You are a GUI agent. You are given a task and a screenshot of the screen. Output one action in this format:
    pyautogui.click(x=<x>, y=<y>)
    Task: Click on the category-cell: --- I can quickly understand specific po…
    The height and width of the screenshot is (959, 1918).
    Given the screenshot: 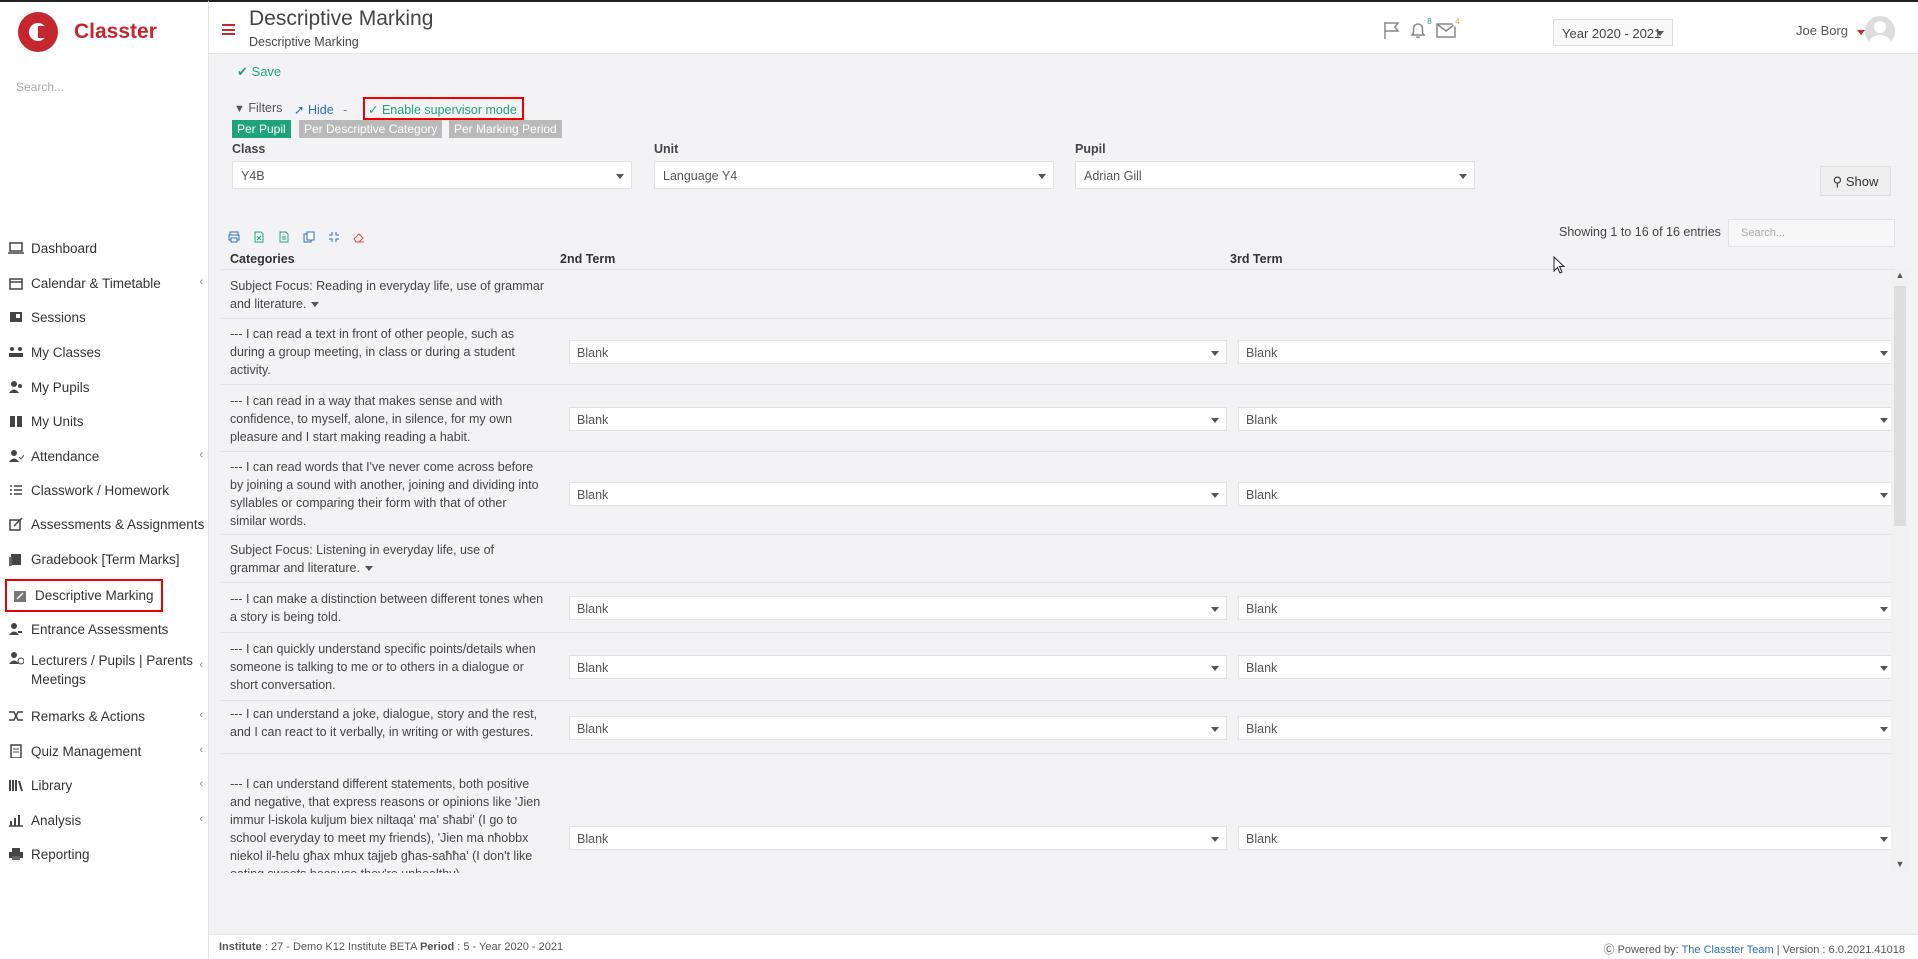 What is the action you would take?
    pyautogui.click(x=388, y=667)
    